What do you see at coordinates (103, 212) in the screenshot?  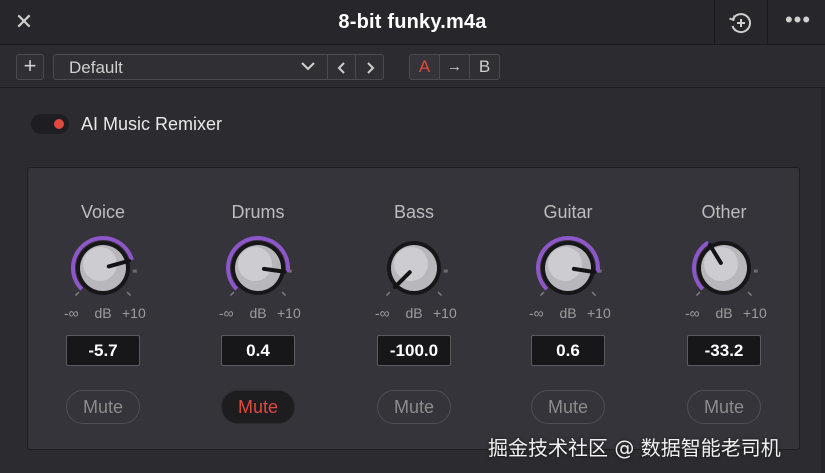 I see `channel-name: Voice` at bounding box center [103, 212].